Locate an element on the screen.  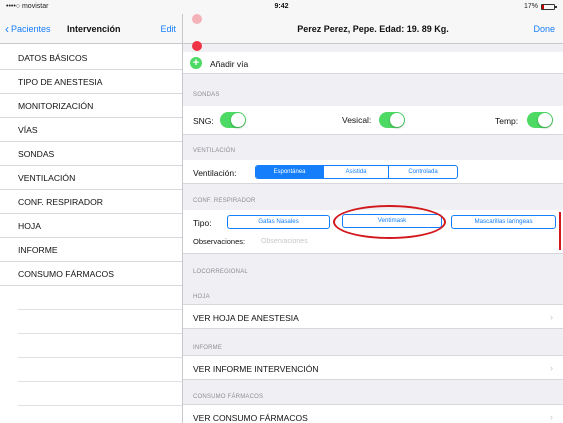
menu-item-sondas: SONDAS is located at coordinates (91, 154).